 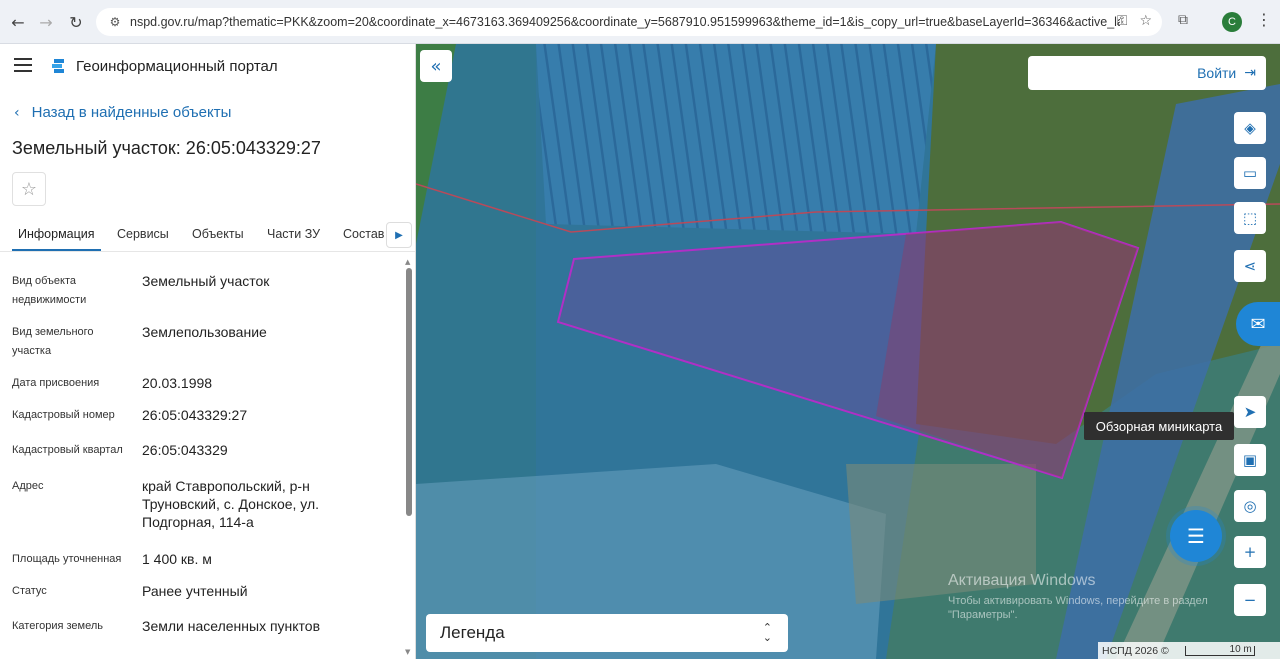 I want to click on tab-composition: Состав, so click(x=363, y=234).